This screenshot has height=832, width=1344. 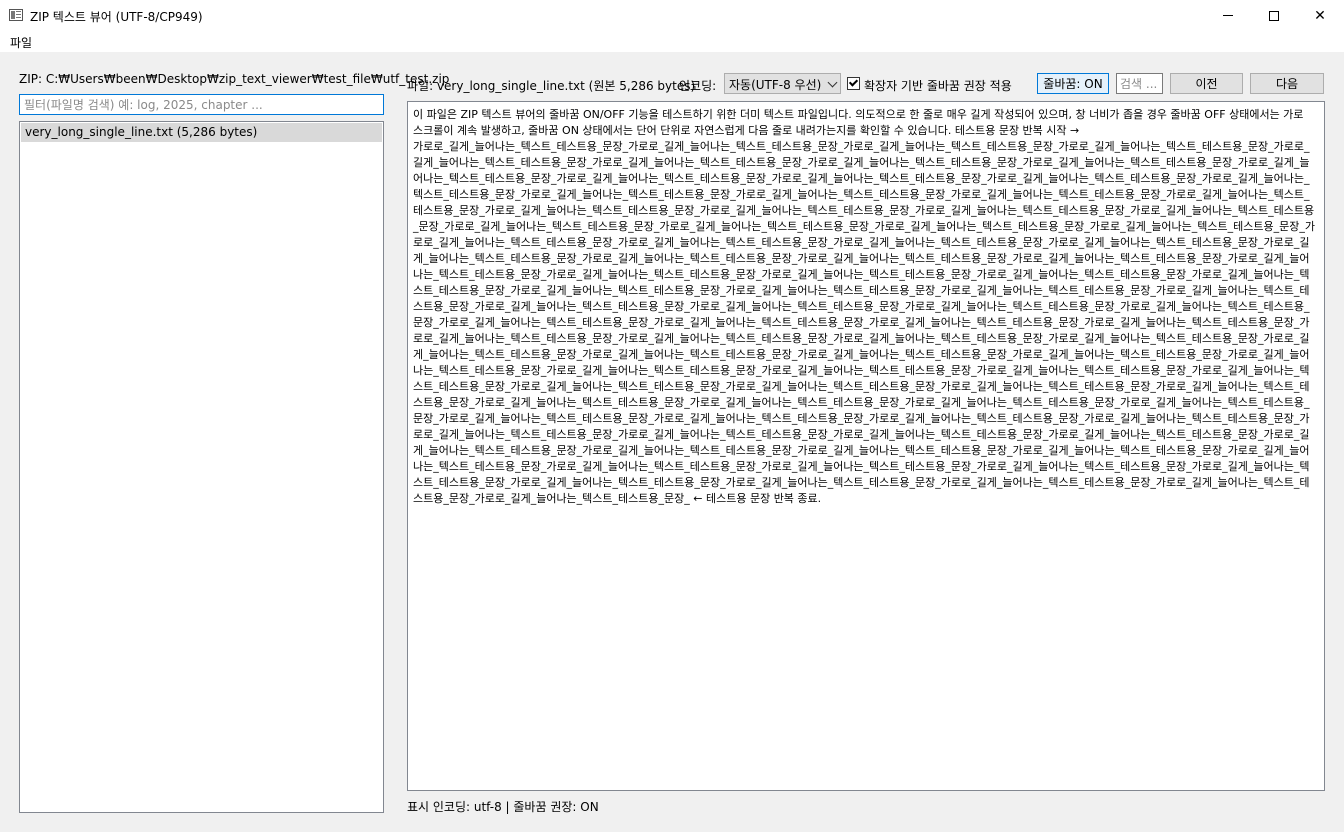 I want to click on maximize-icon, so click(x=1274, y=15).